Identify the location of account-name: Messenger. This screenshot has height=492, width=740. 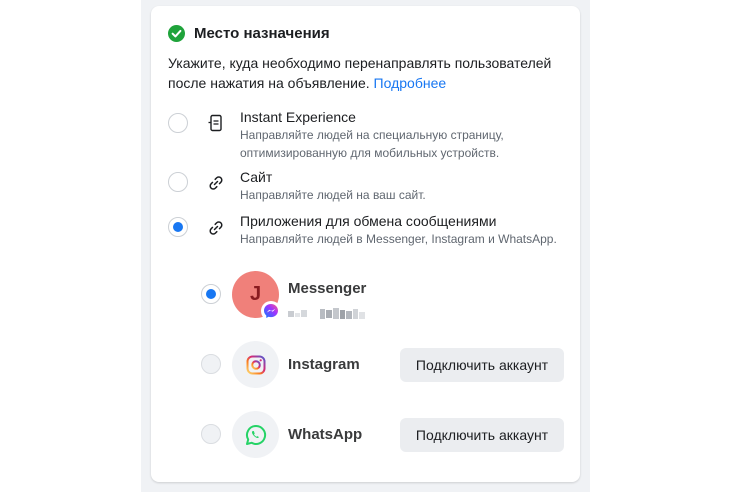
(327, 288).